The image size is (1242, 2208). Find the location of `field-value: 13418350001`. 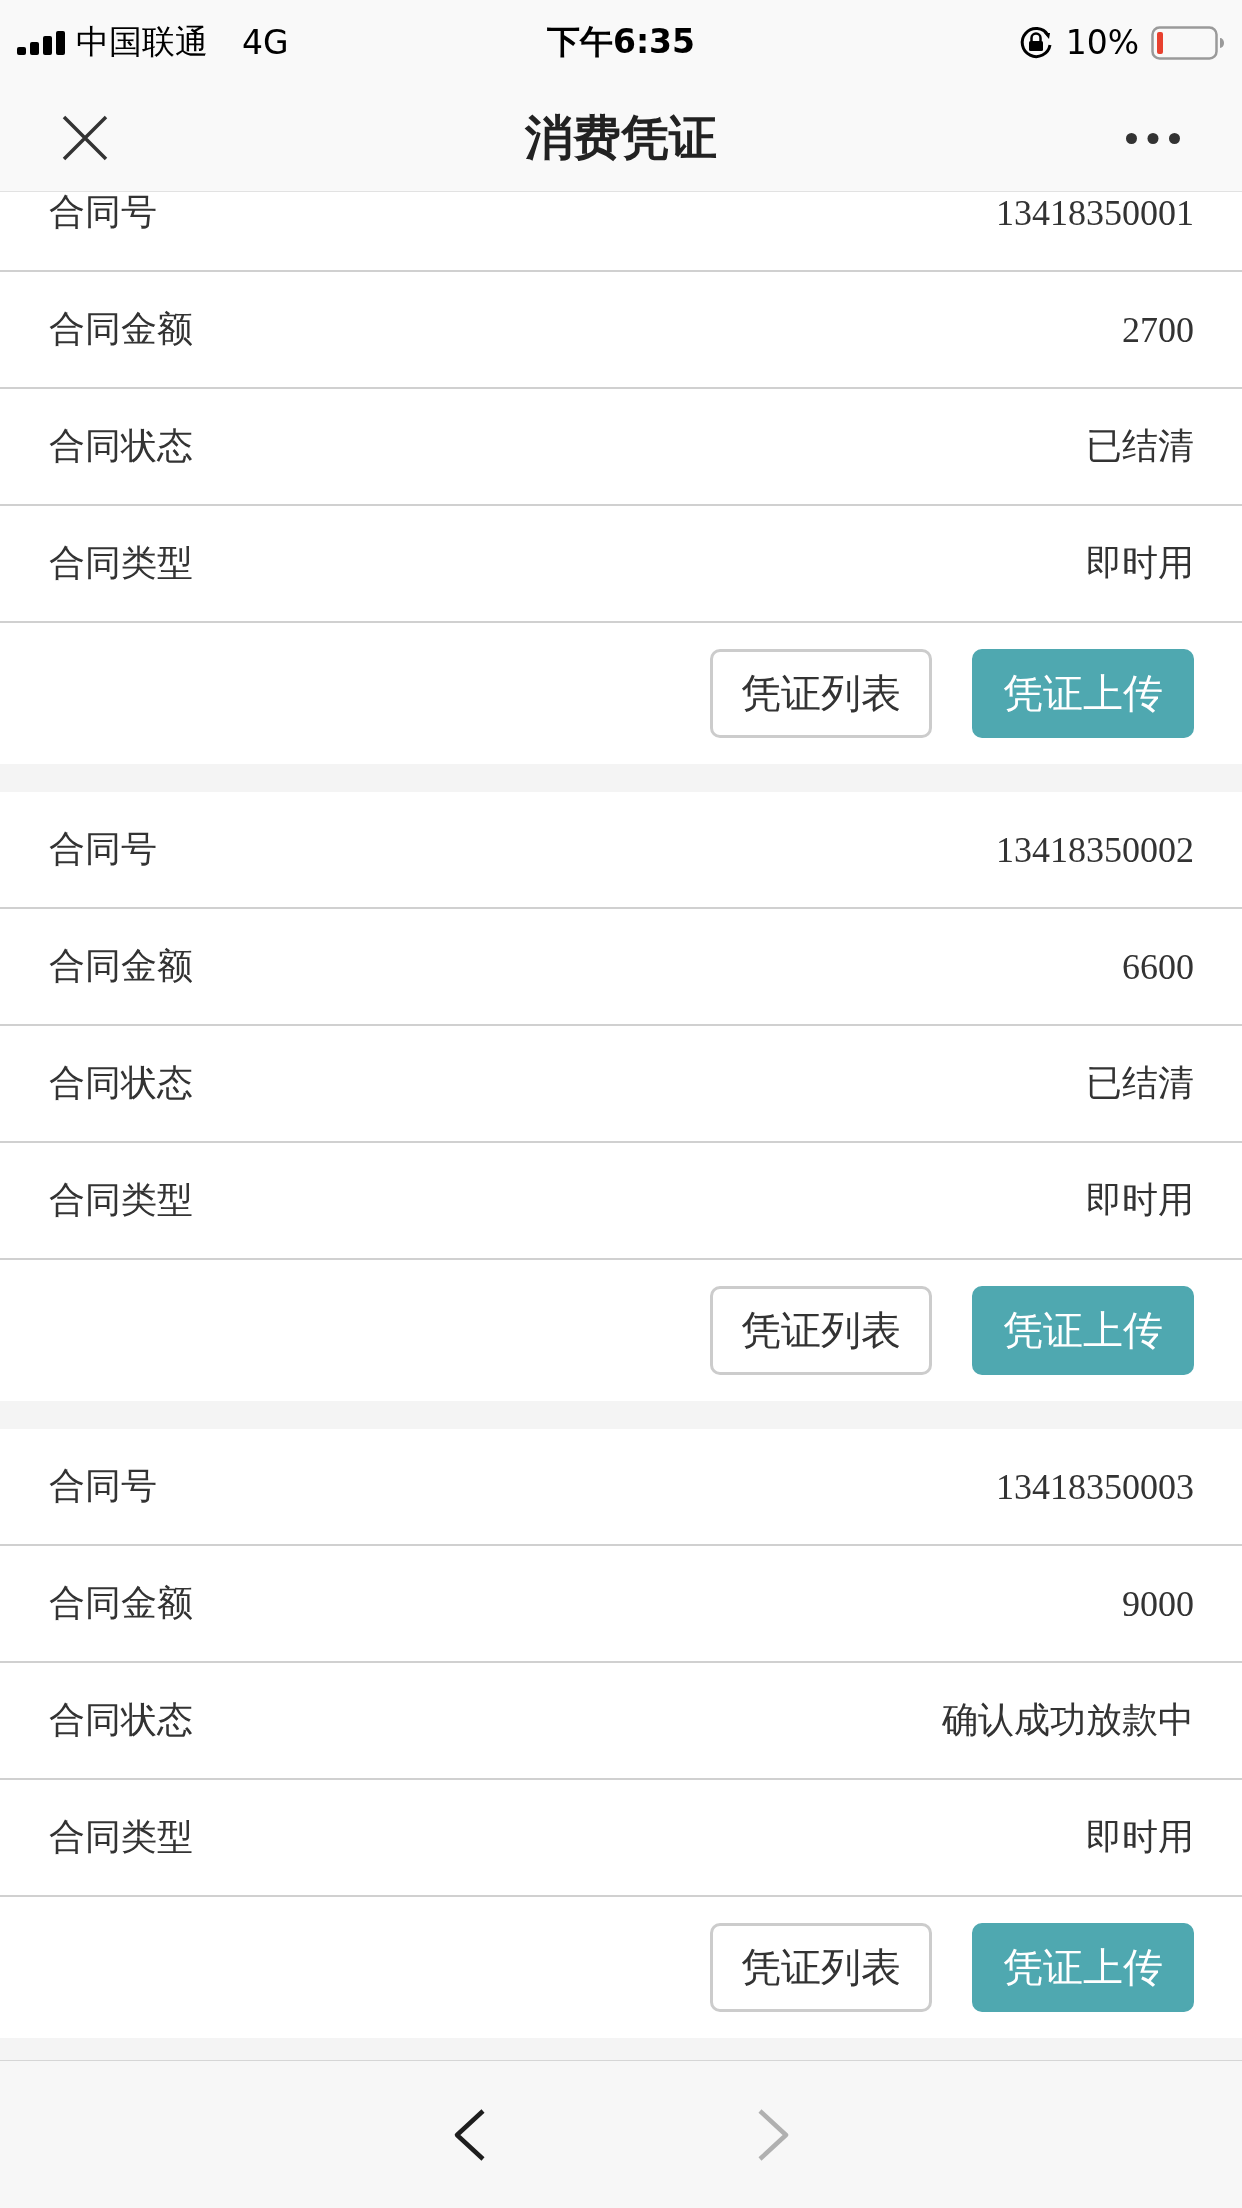

field-value: 13418350001 is located at coordinates (1095, 213).